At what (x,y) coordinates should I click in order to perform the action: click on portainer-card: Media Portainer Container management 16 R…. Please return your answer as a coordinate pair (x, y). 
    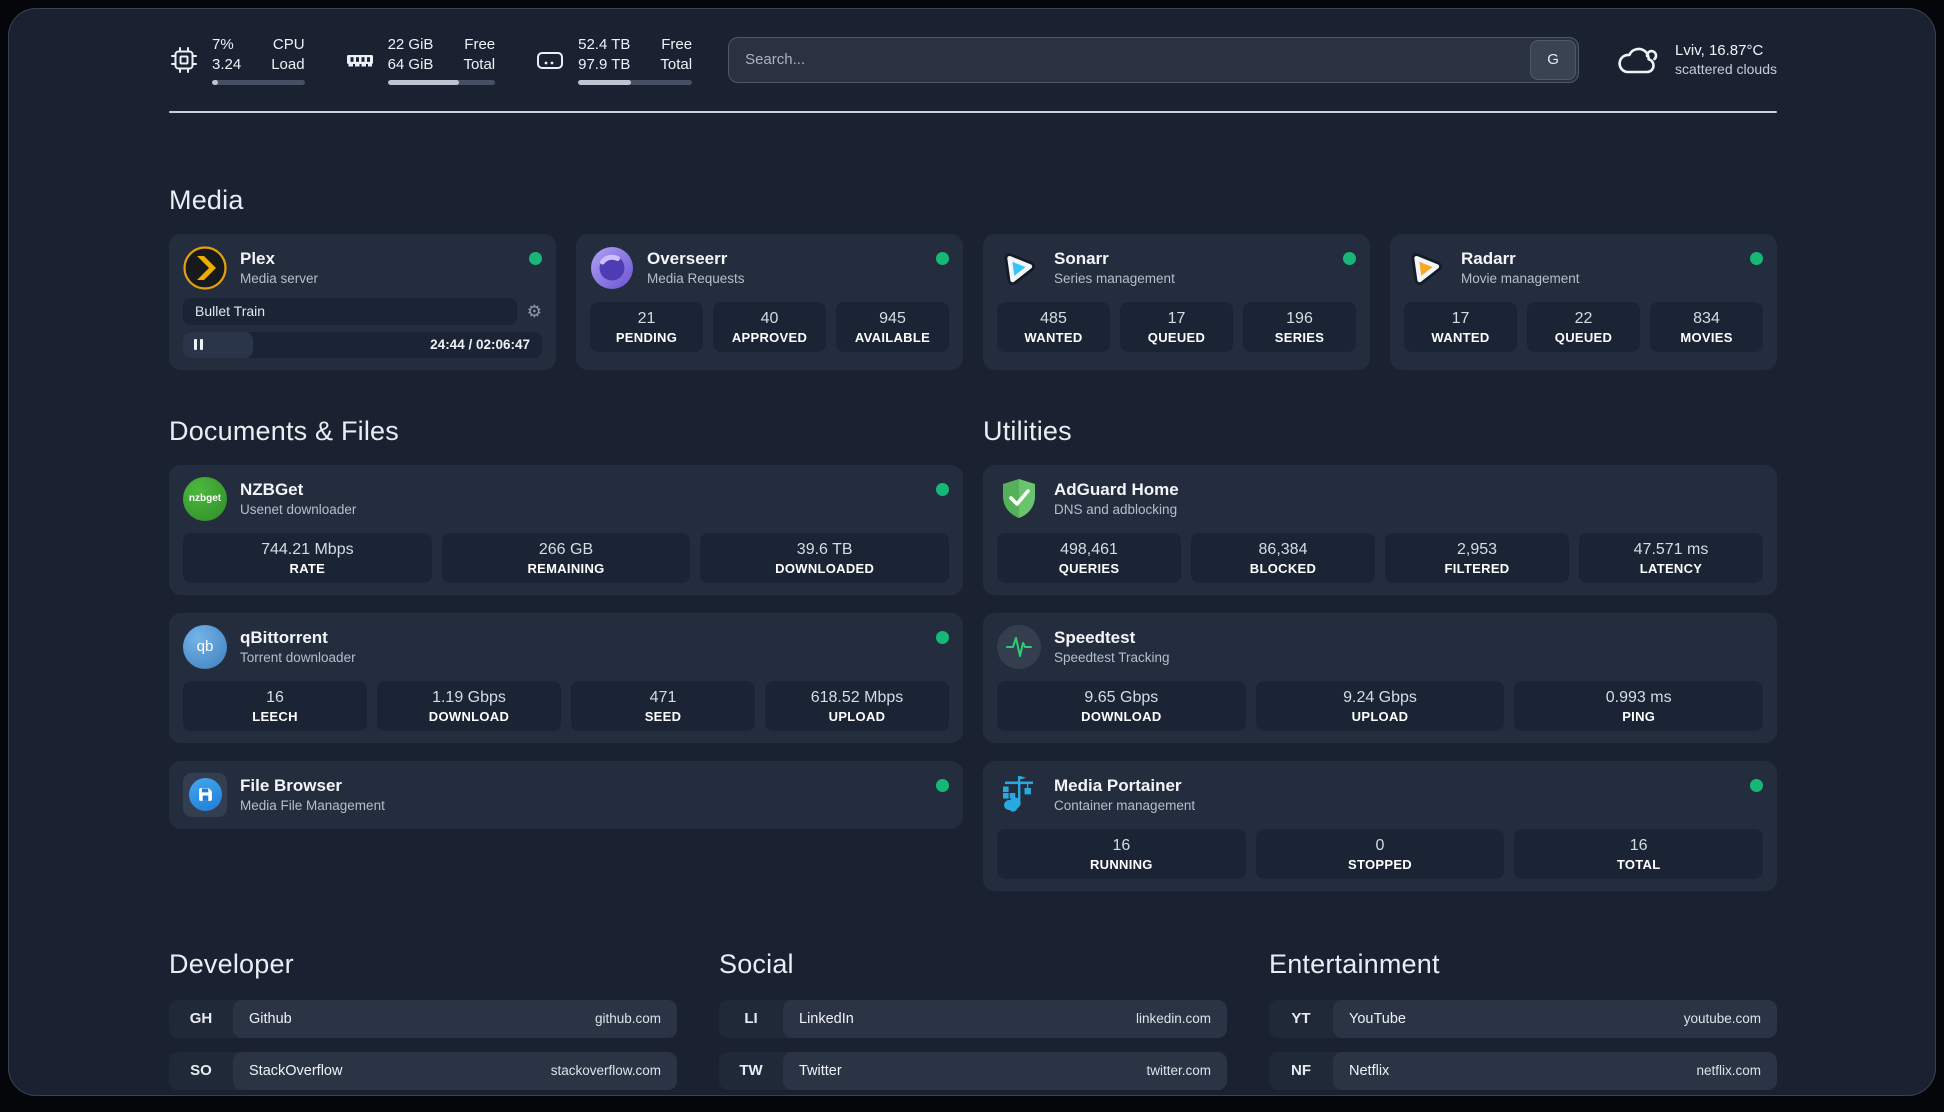
    Looking at the image, I should click on (1380, 825).